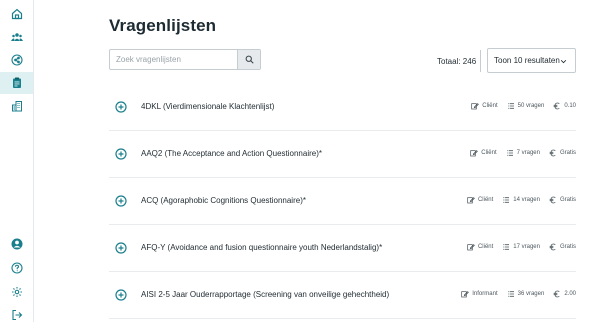 The width and height of the screenshot is (600, 322). I want to click on question-count: 36 vragen, so click(531, 294).